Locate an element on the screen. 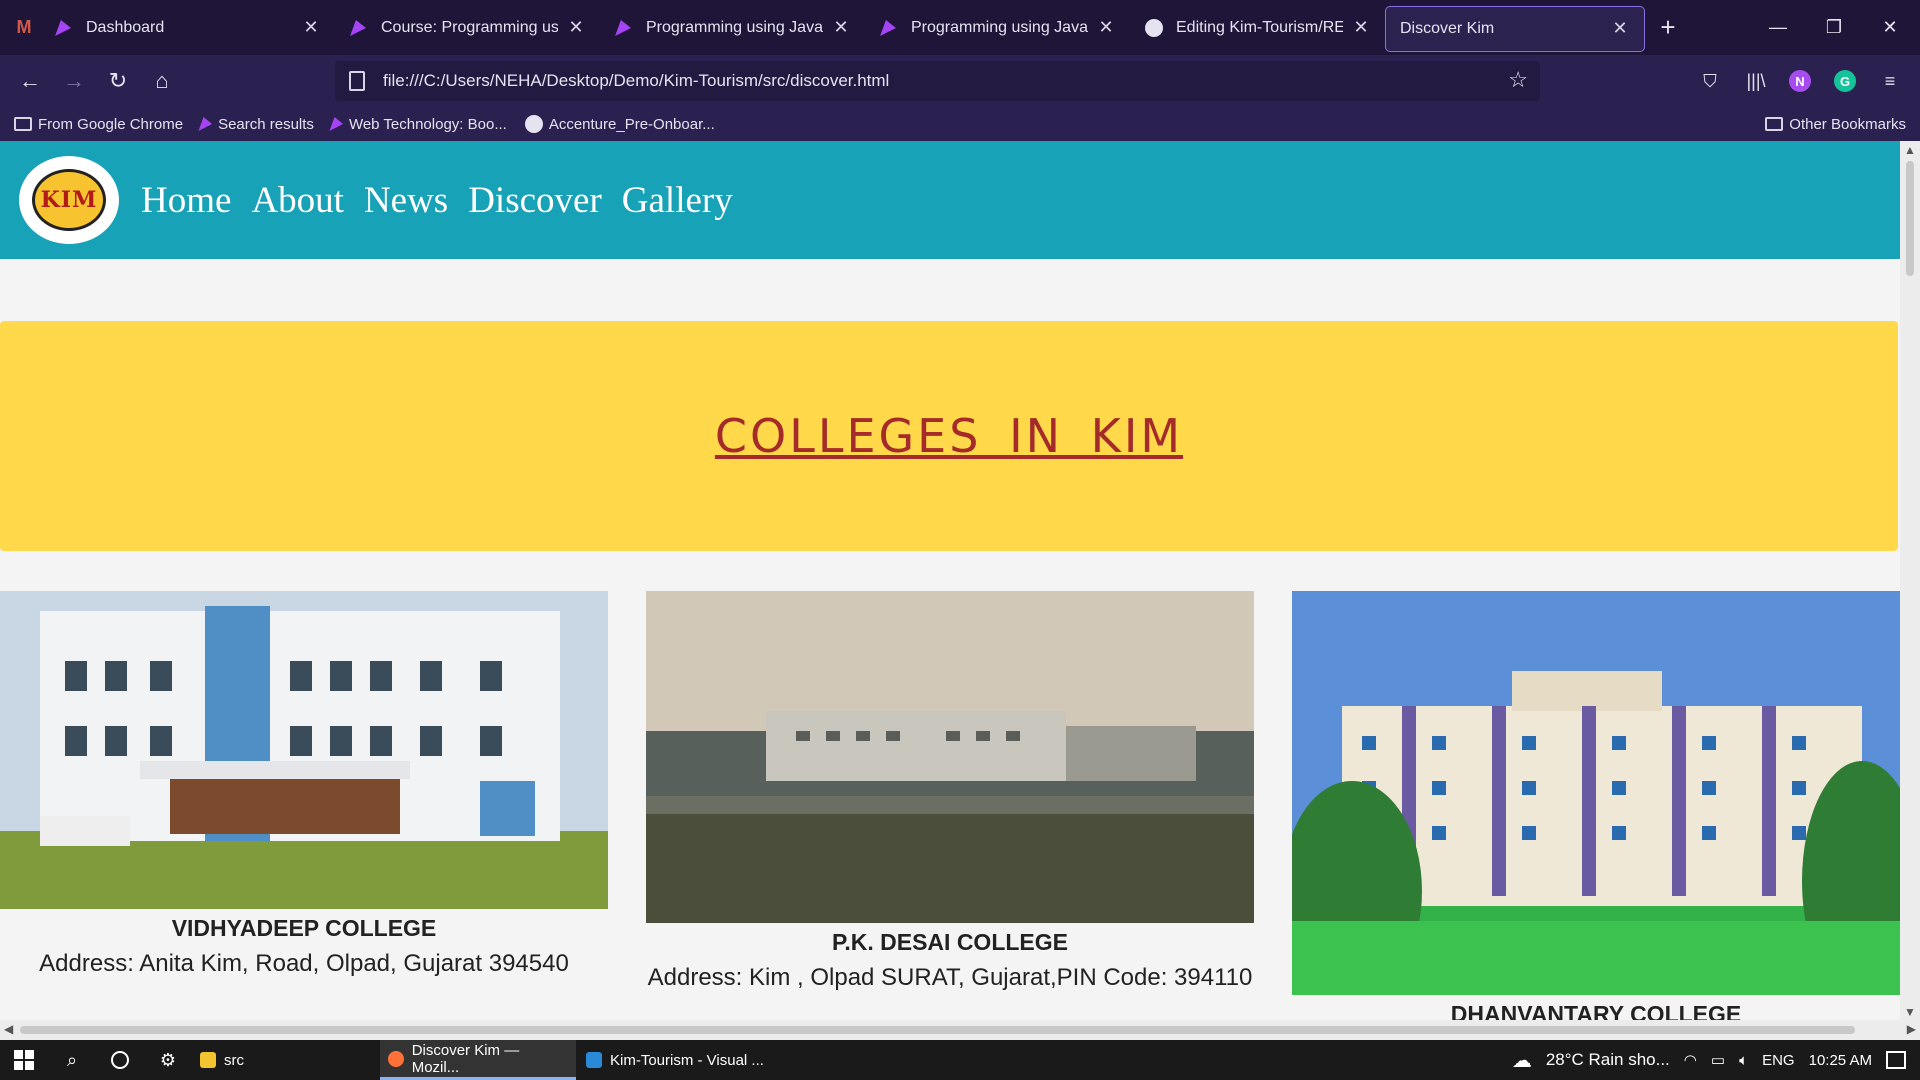  taskbar-app-src: src is located at coordinates (285, 1060).